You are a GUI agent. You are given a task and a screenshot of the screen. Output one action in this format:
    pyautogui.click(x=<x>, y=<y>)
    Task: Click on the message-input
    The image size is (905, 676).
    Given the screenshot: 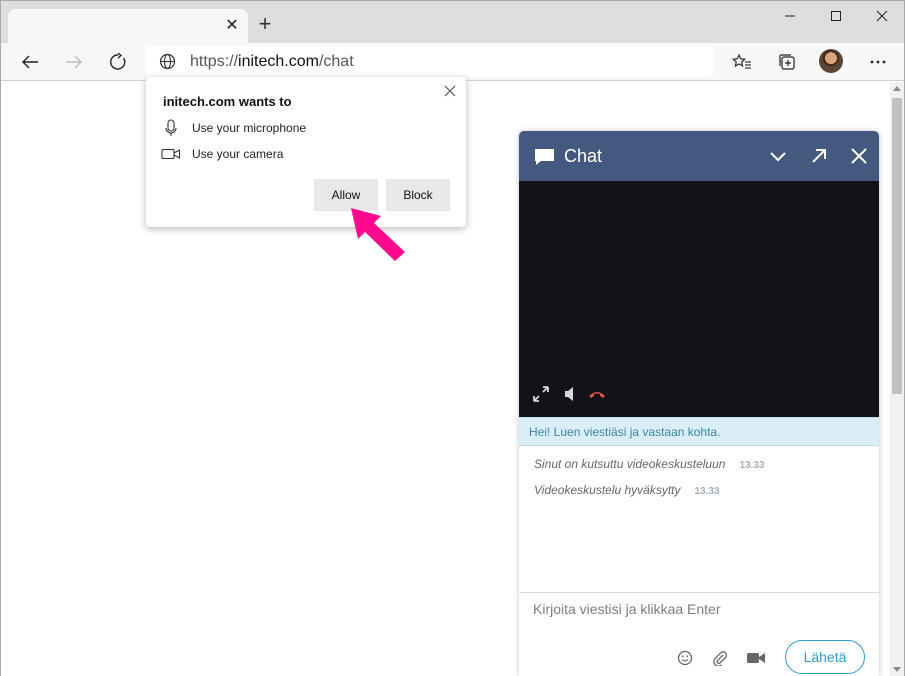 What is the action you would take?
    pyautogui.click(x=698, y=609)
    